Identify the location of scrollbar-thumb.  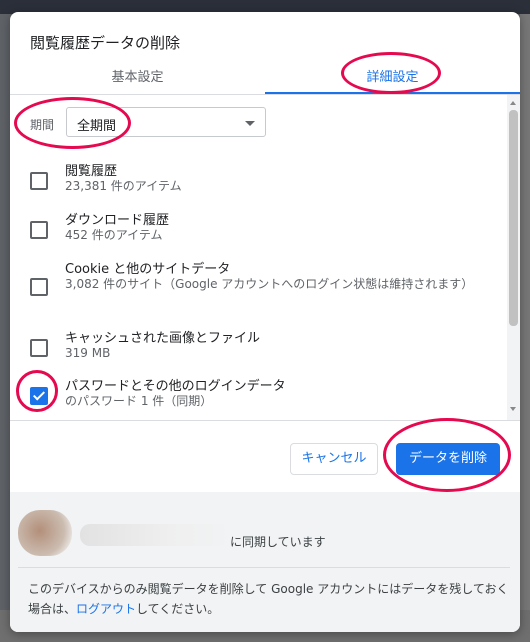
(513, 218).